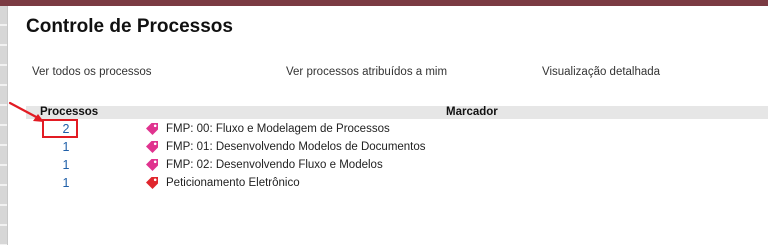  I want to click on marker-label: FMP: 02: Desenvolvendo Fluxo e Modelos, so click(274, 165).